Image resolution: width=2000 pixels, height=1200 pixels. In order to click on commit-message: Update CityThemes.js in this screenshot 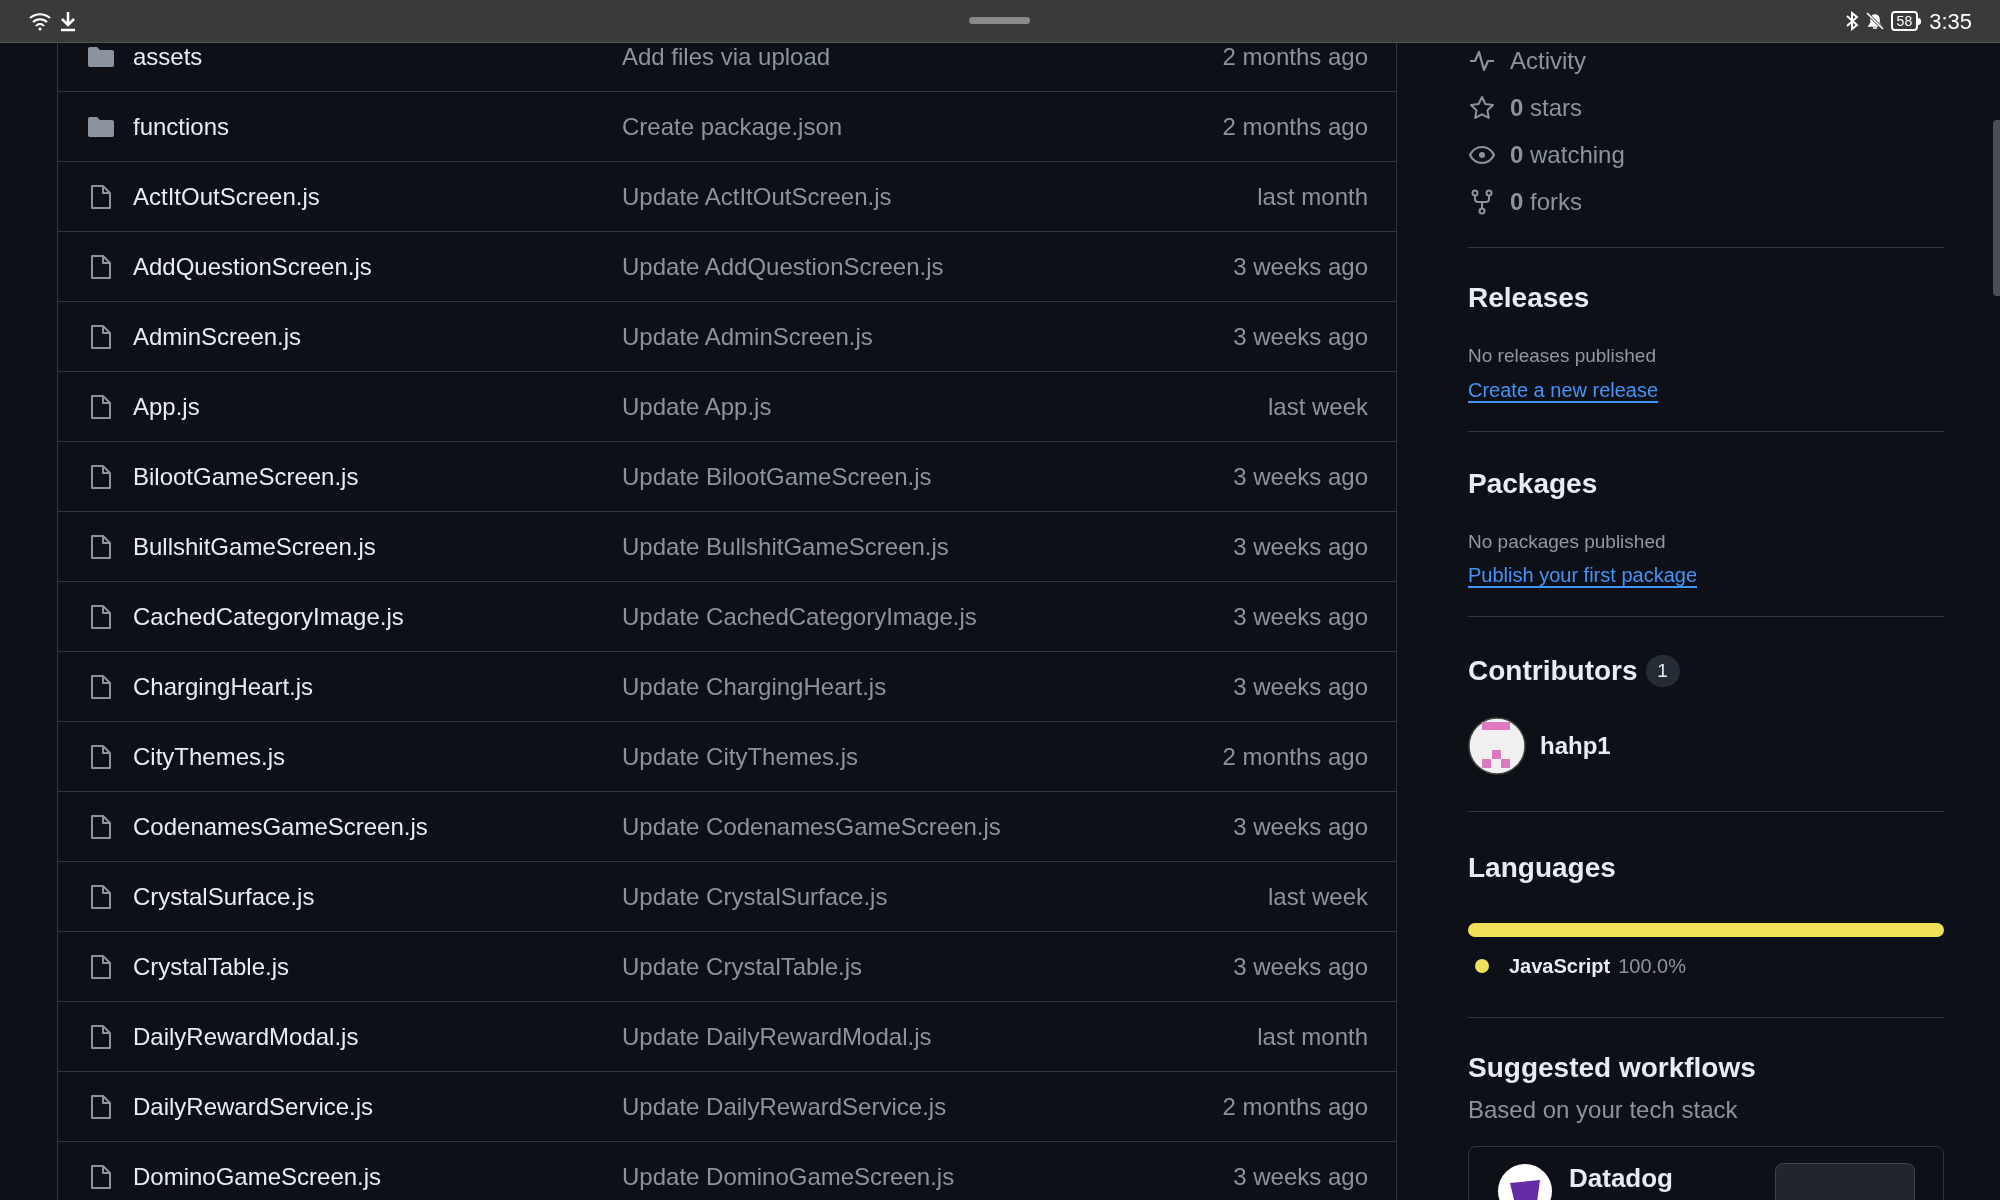, I will do `click(740, 756)`.